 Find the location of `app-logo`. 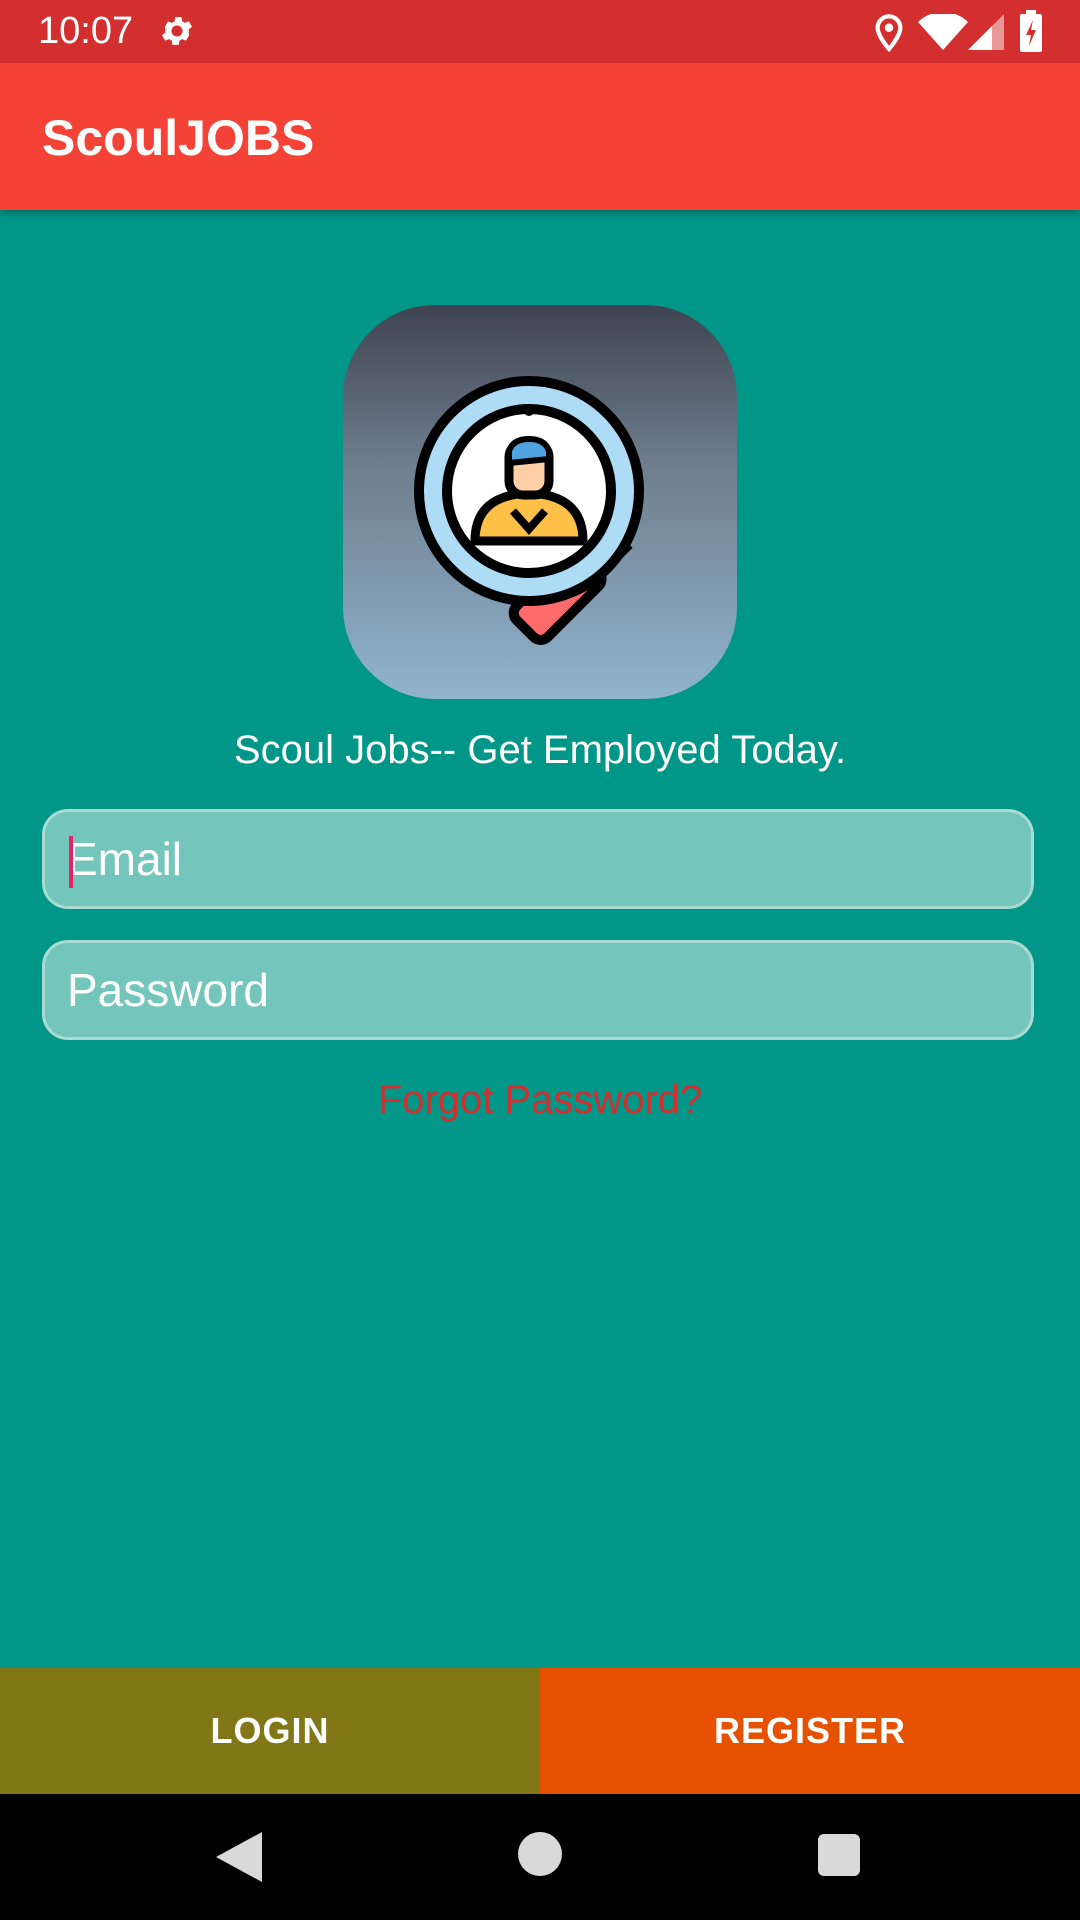

app-logo is located at coordinates (540, 502).